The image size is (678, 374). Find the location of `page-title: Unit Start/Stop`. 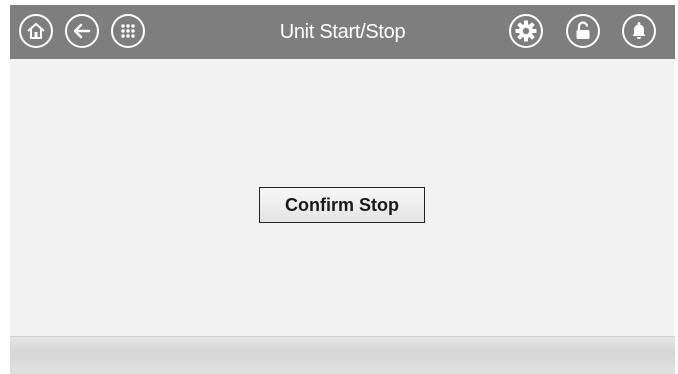

page-title: Unit Start/Stop is located at coordinates (342, 32).